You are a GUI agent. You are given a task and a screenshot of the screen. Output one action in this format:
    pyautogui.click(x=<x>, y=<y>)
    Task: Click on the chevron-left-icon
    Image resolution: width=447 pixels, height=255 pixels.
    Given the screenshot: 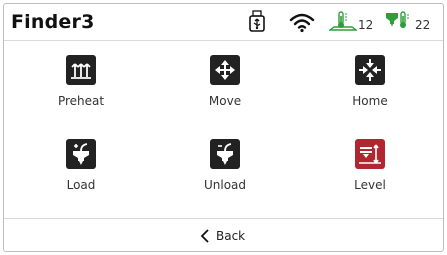 What is the action you would take?
    pyautogui.click(x=204, y=236)
    